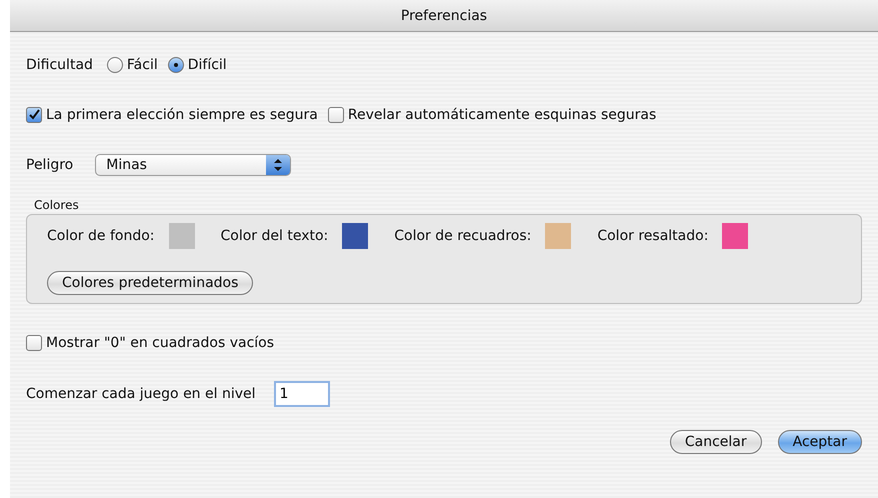 This screenshot has height=498, width=878. What do you see at coordinates (197, 65) in the screenshot?
I see `radio-option: Difícil` at bounding box center [197, 65].